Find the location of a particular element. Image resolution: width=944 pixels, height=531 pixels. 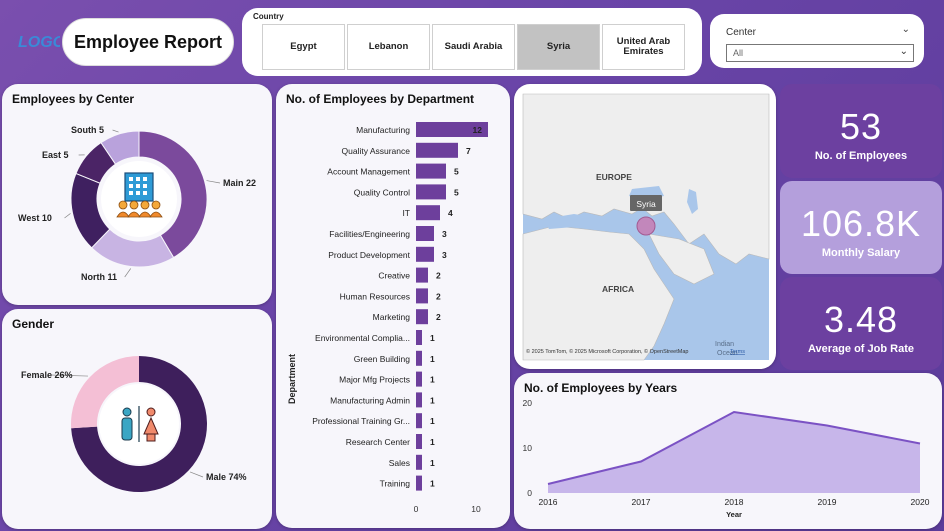

gender-card: Gender Male 74% Female 26% is located at coordinates (137, 419).